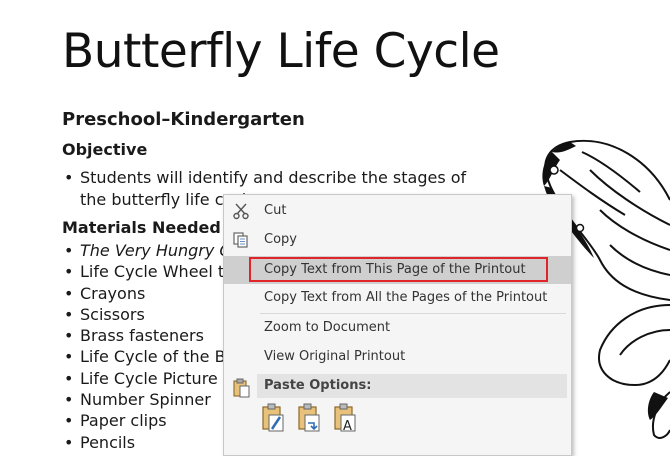 This screenshot has height=456, width=670. What do you see at coordinates (240, 240) in the screenshot?
I see `copy-icon` at bounding box center [240, 240].